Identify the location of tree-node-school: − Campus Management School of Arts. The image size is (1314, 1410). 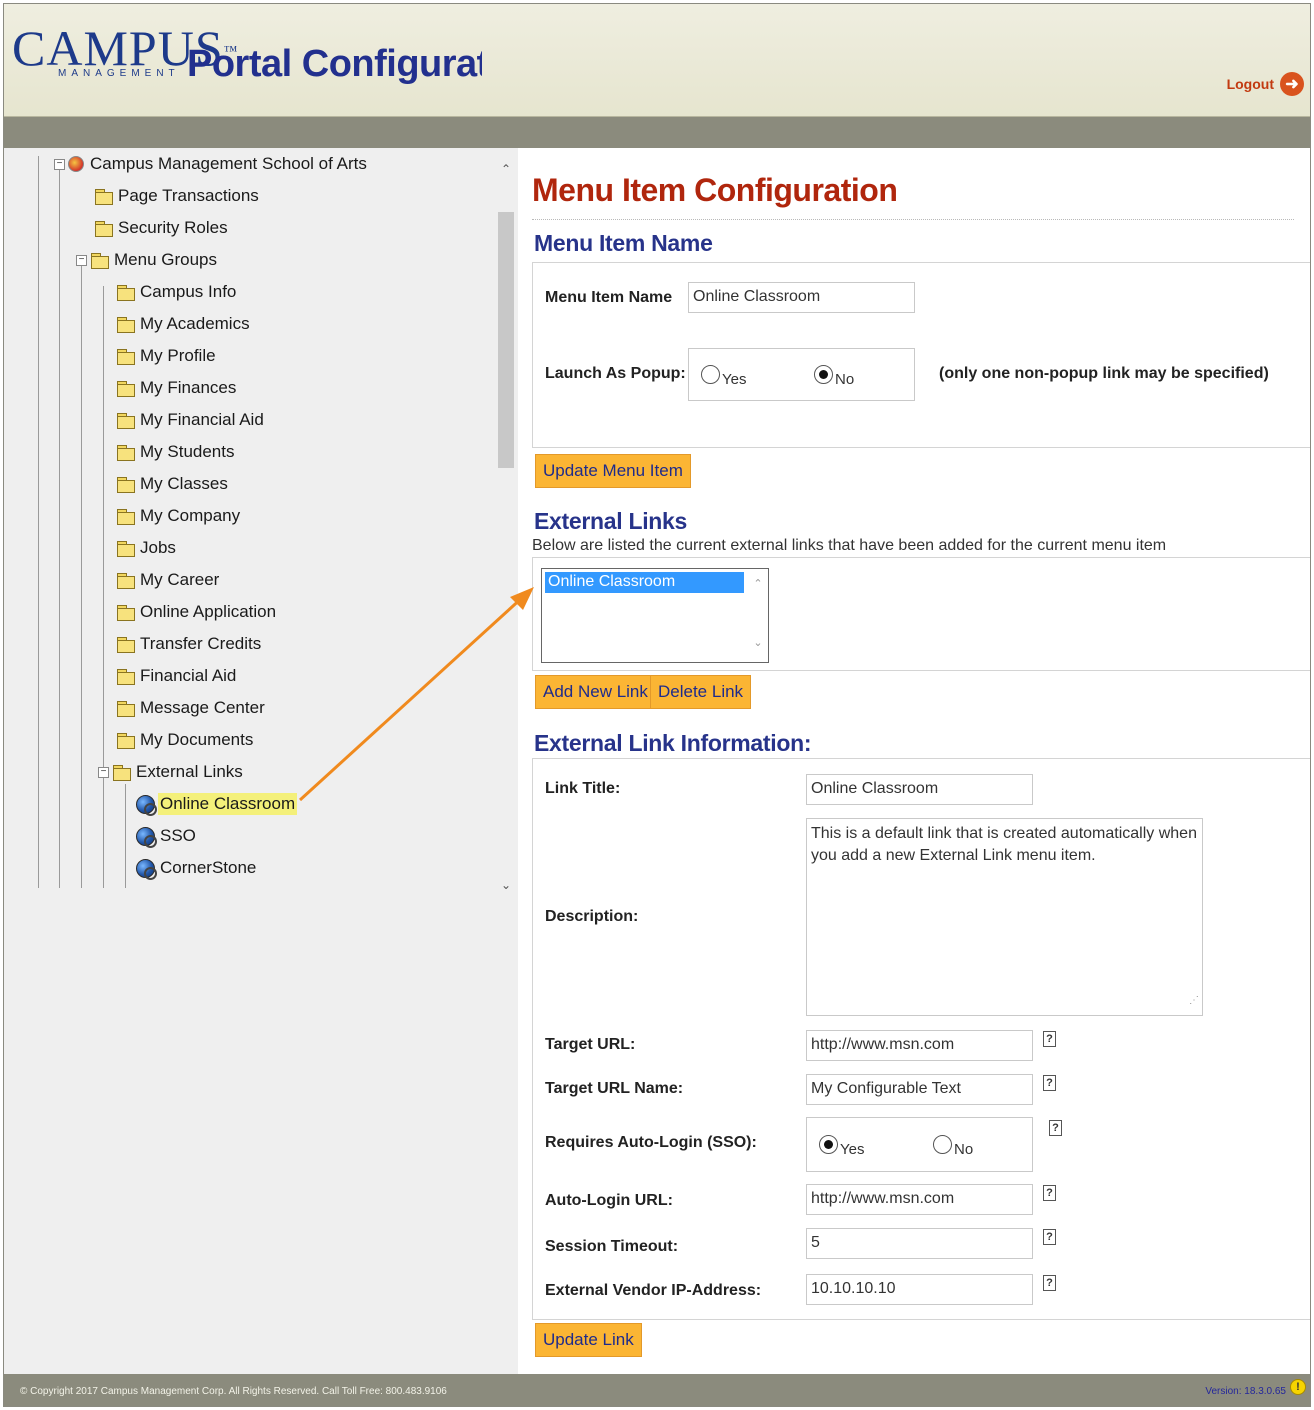
(211, 164).